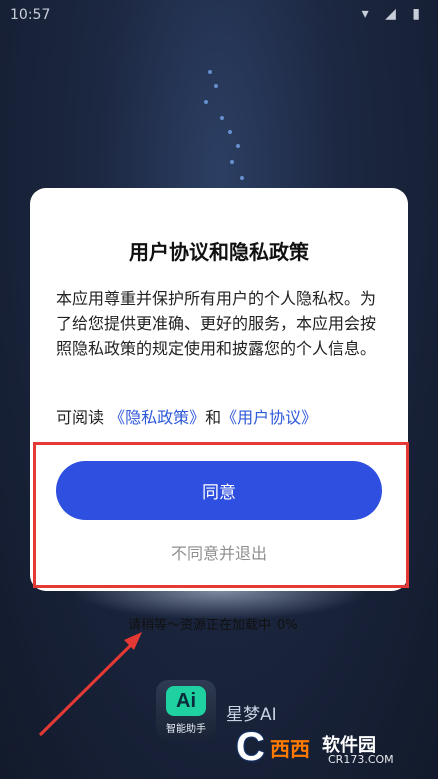  Describe the element at coordinates (219, 252) in the screenshot. I see `dialog-title: 用户协议和隐私政策` at that location.